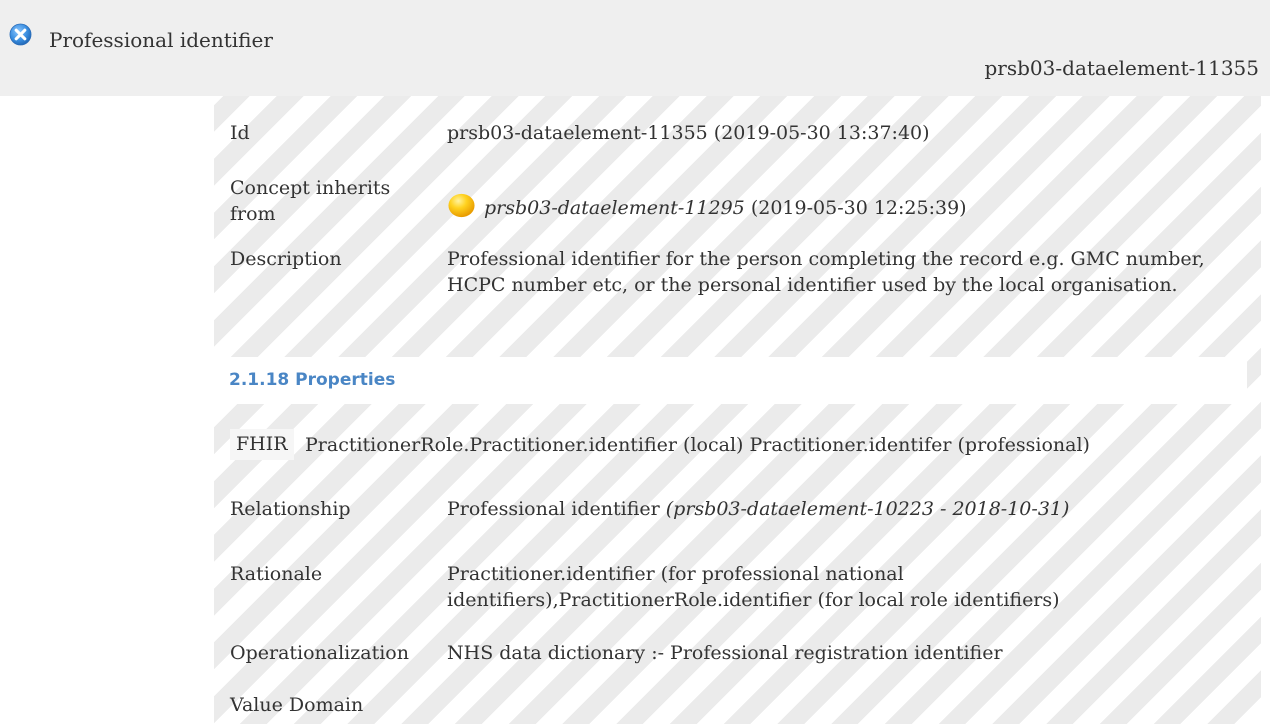 The image size is (1270, 724). I want to click on description-label: Description, so click(286, 259).